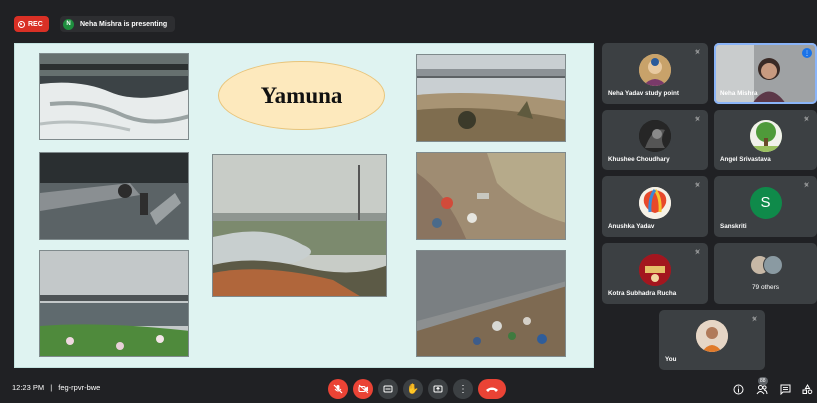  Describe the element at coordinates (491, 98) in the screenshot. I see `slide-photo-bridge-bank` at that location.